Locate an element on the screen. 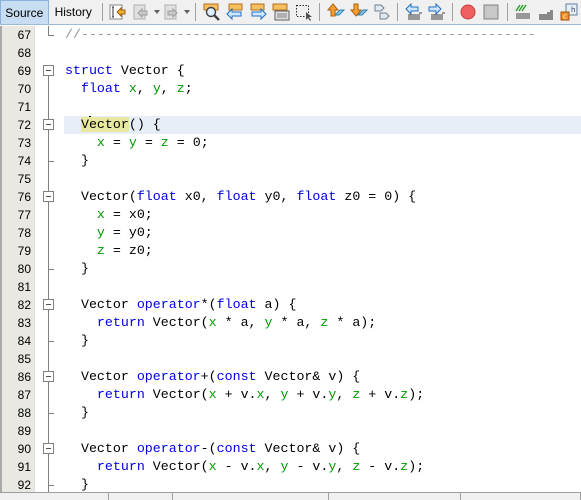 The image size is (581, 500). keyword-token: const is located at coordinates (236, 376).